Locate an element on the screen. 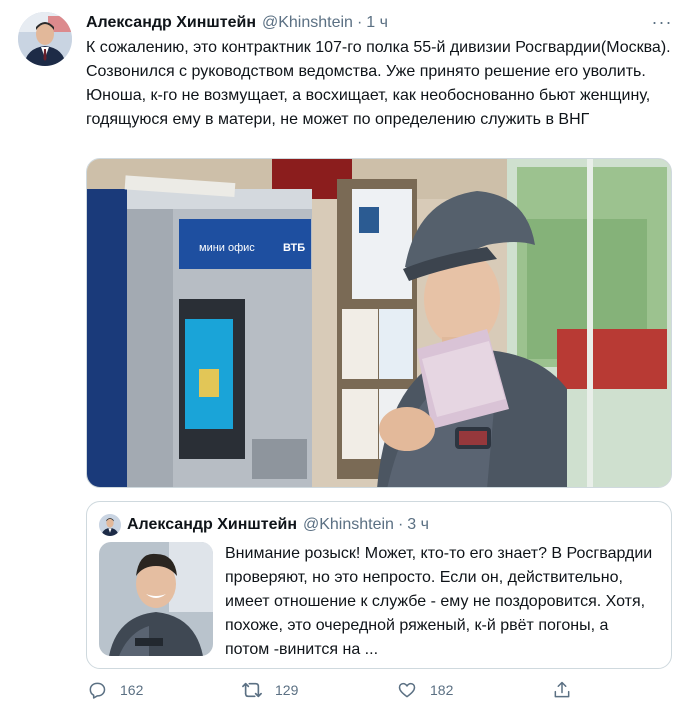 The width and height of the screenshot is (692, 715). quoted-tweet-header: Александр Хинштейн @Khinshtein · 3 ч is located at coordinates (278, 525).